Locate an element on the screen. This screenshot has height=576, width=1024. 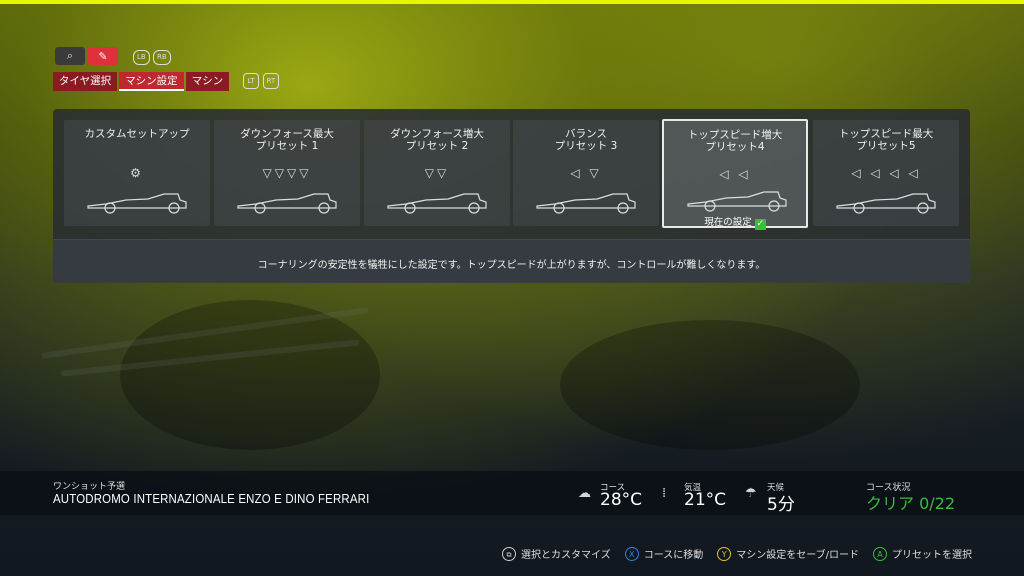
hint-go-to-track: X コースに移動 is located at coordinates (664, 553).